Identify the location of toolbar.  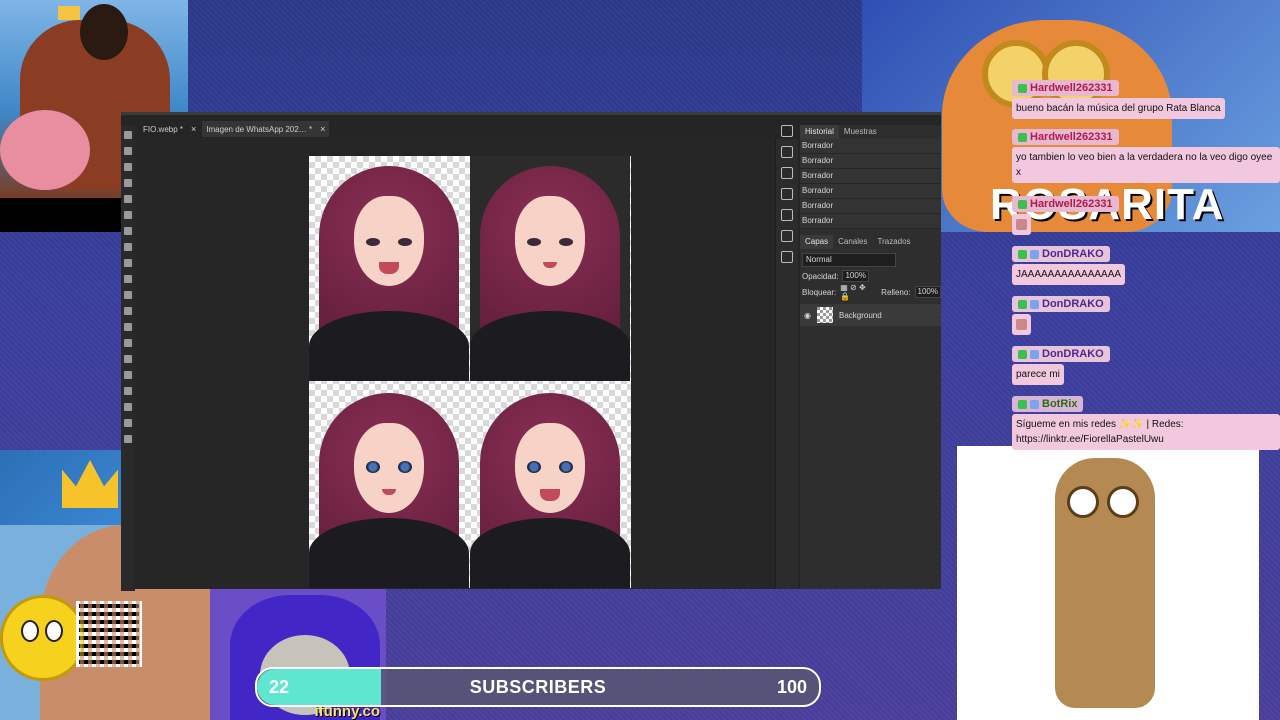
(128, 358).